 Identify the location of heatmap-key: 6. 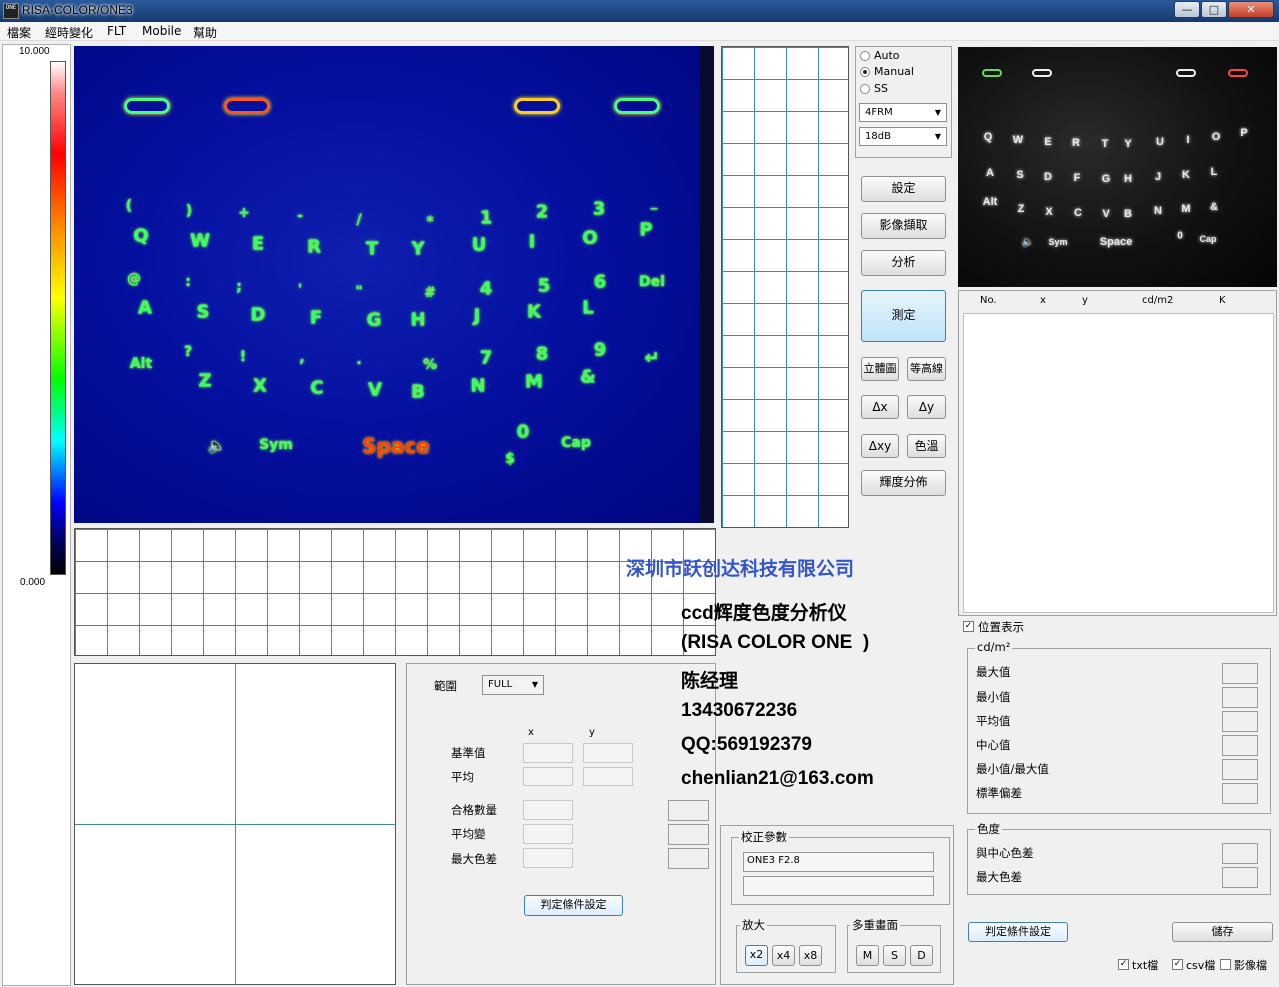
(600, 282).